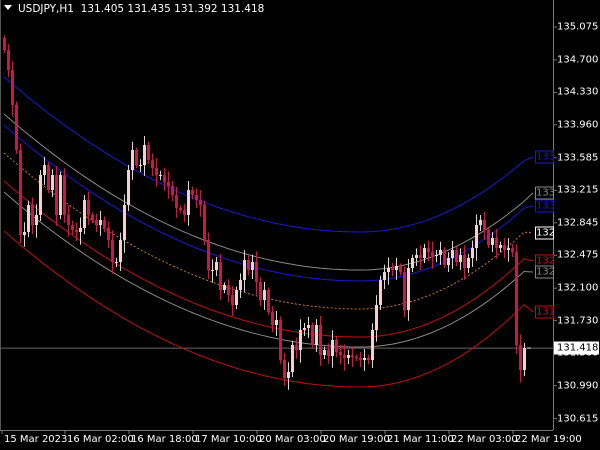 This screenshot has width=600, height=450. What do you see at coordinates (578, 419) in the screenshot?
I see `price-tick-label: 130.615` at bounding box center [578, 419].